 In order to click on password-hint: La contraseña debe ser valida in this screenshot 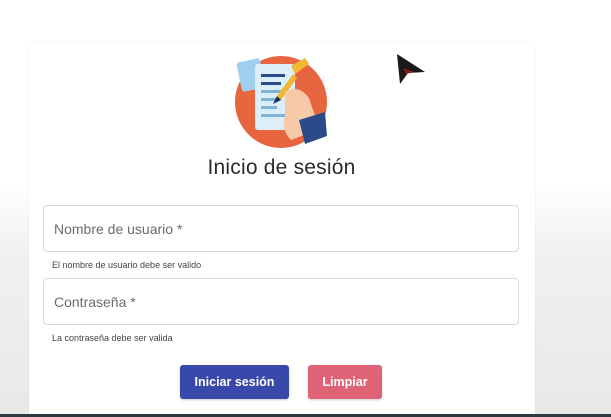, I will do `click(112, 338)`.